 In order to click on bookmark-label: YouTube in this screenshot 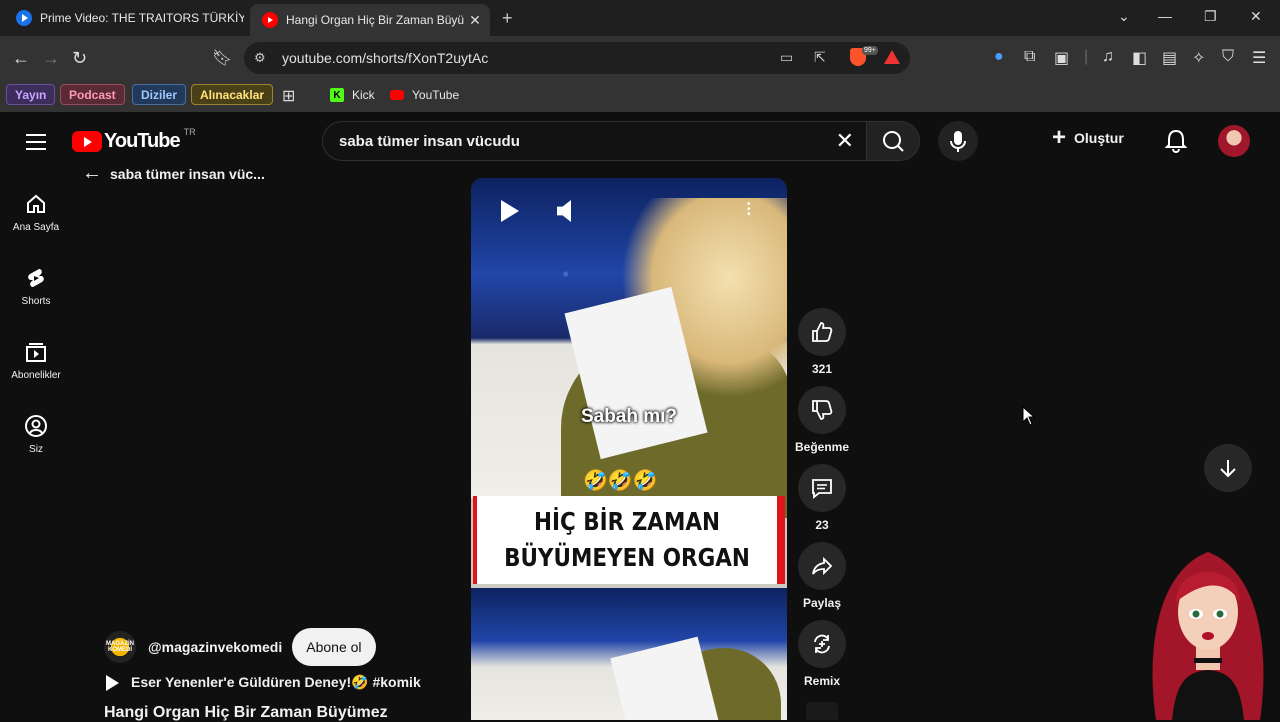, I will do `click(436, 95)`.